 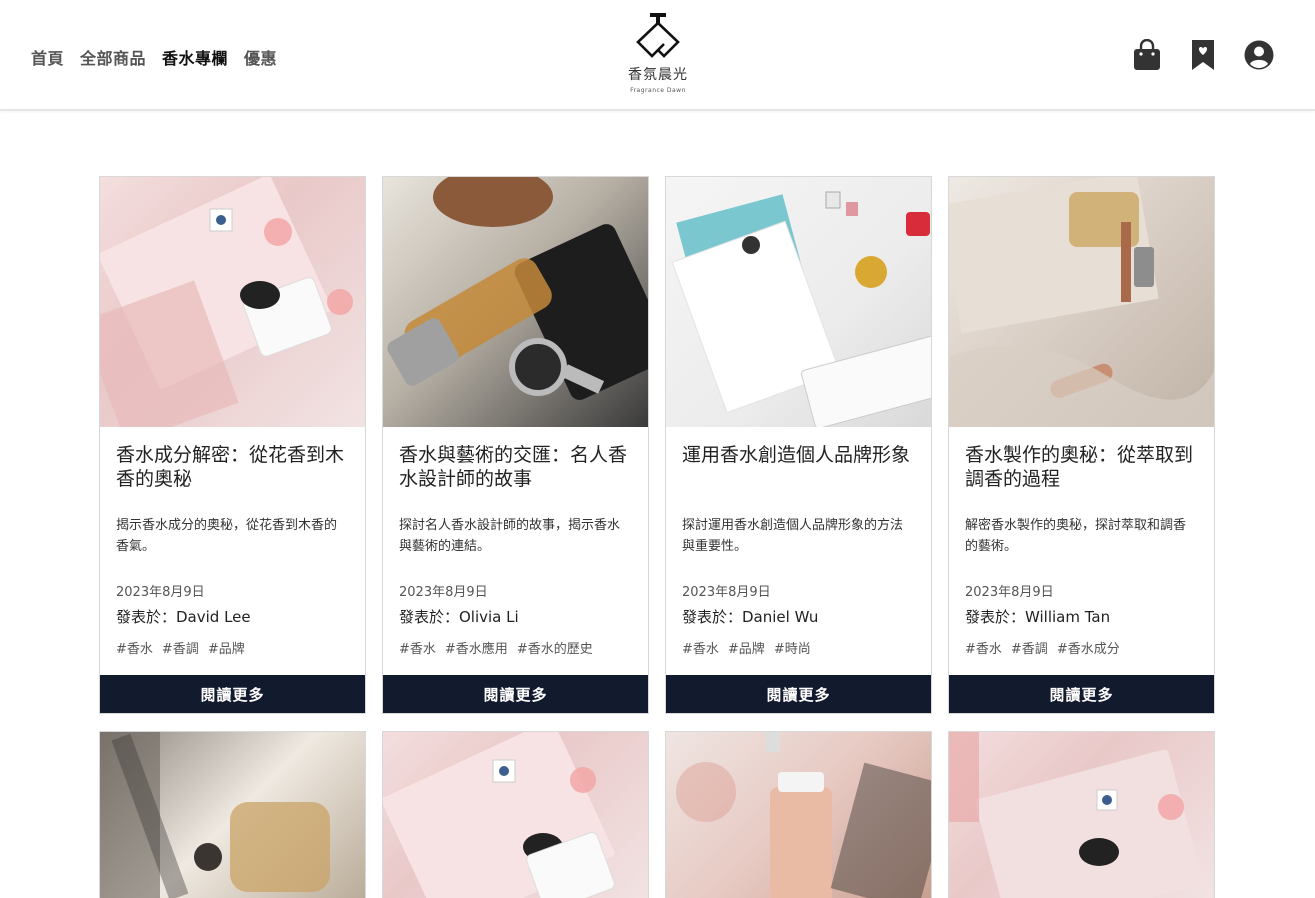 I want to click on article-title: 香水成分解密：從花香到木香的奧秘, so click(x=232, y=474).